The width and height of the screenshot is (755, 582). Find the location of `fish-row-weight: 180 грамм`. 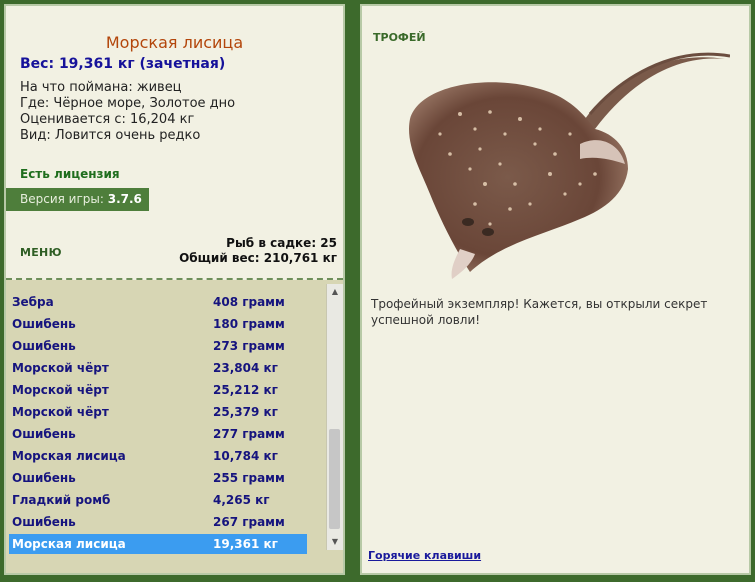

fish-row-weight: 180 грамм is located at coordinates (249, 324).